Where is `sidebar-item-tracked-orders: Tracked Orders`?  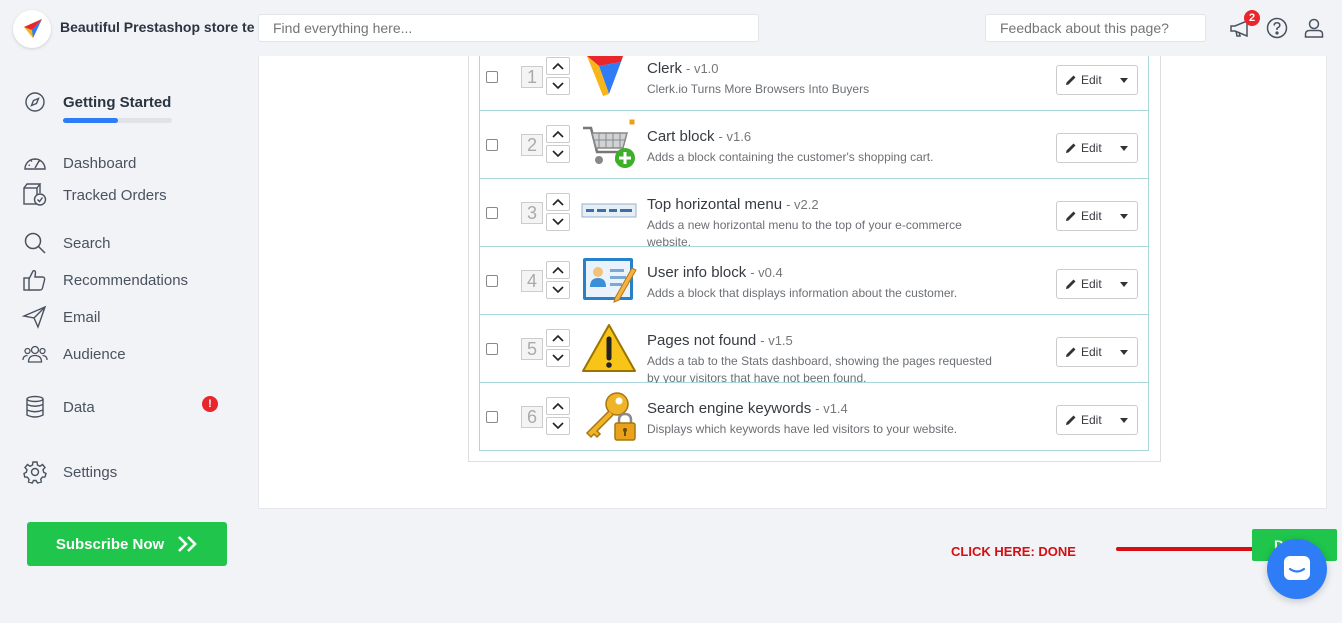
sidebar-item-tracked-orders: Tracked Orders is located at coordinates (94, 195).